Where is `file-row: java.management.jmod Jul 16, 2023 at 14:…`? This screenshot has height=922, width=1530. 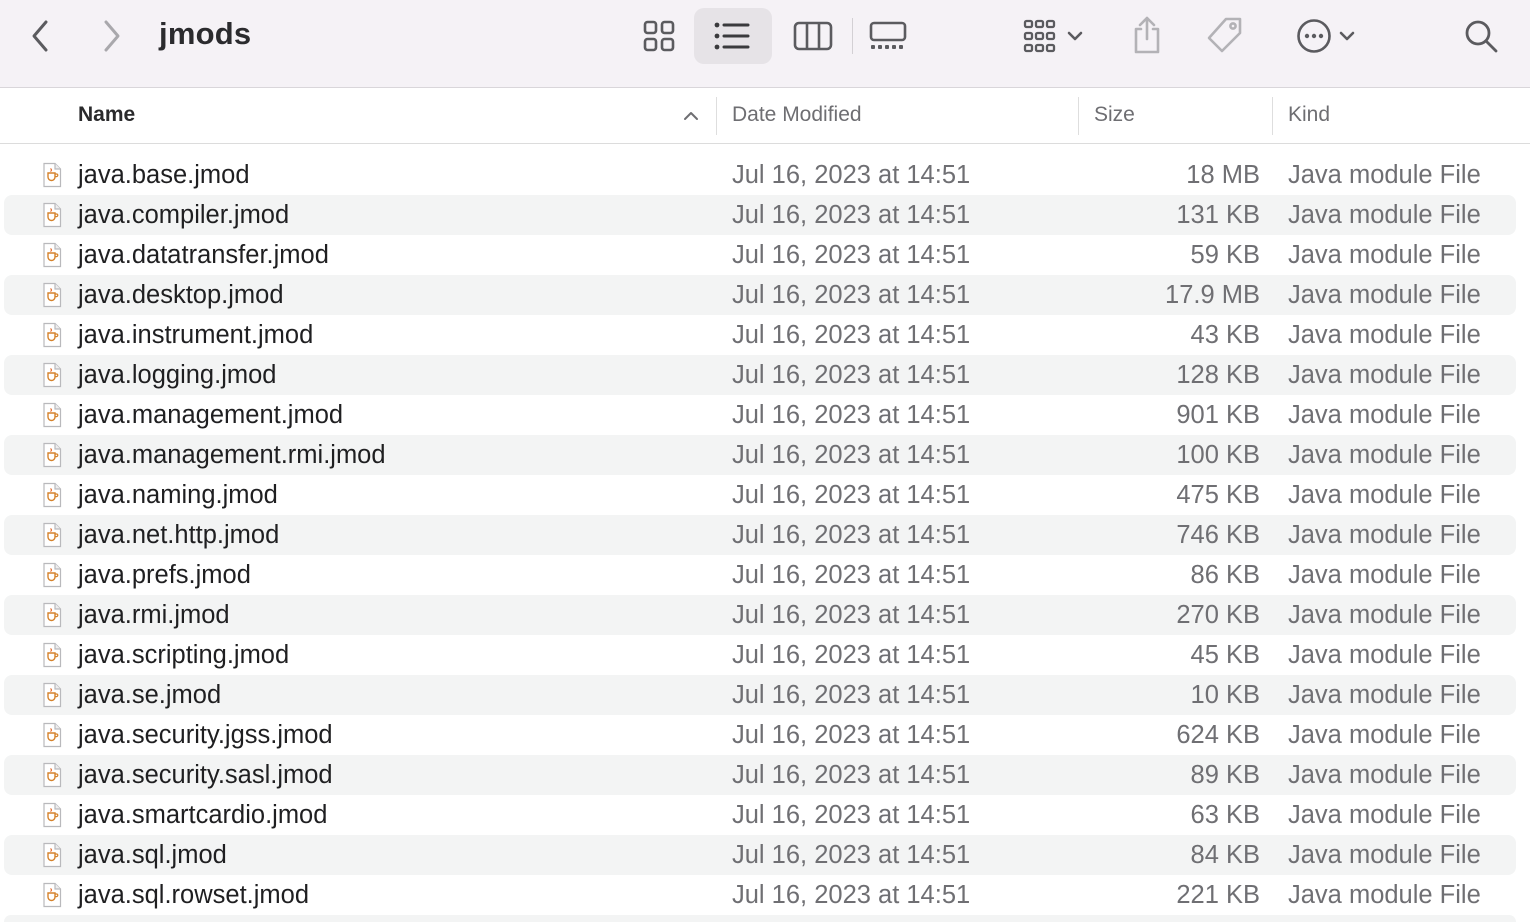
file-row: java.management.jmod Jul 16, 2023 at 14:… is located at coordinates (760, 415).